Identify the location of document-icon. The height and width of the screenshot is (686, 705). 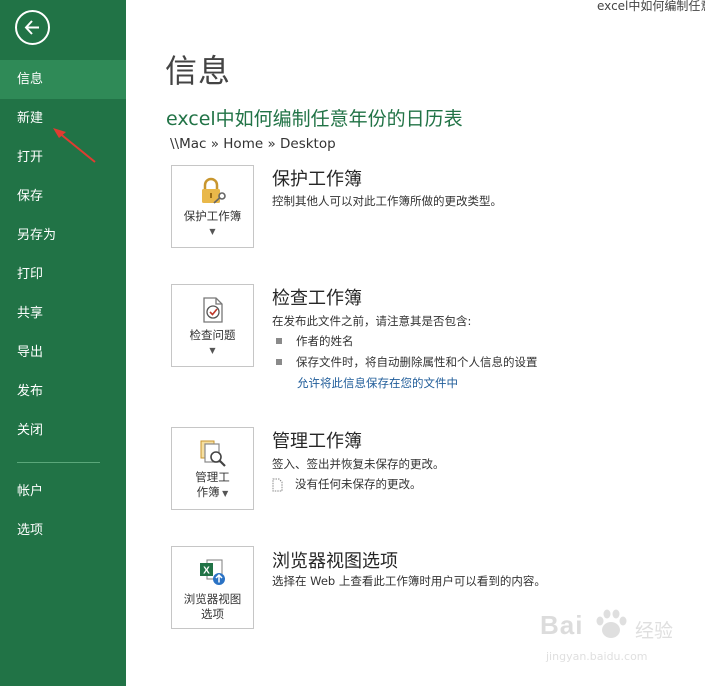
(277, 484).